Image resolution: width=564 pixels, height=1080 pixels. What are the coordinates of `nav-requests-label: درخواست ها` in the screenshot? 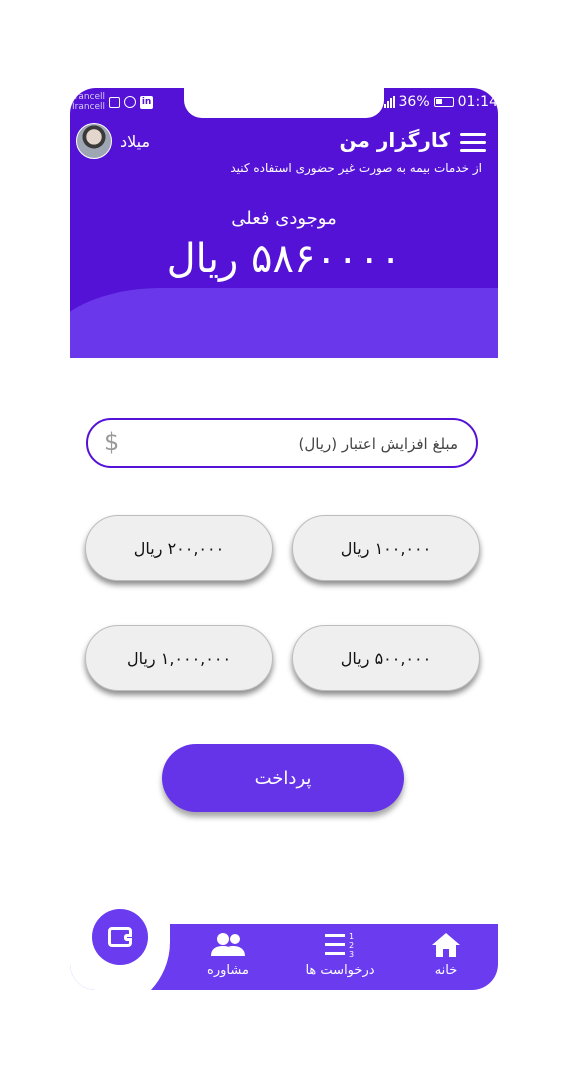 It's located at (340, 970).